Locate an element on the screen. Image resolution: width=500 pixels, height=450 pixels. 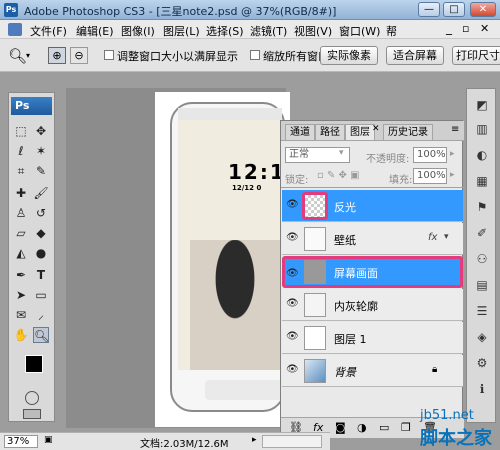
blend-mode-chevron-icon: ▾ is located at coordinates (341, 153).